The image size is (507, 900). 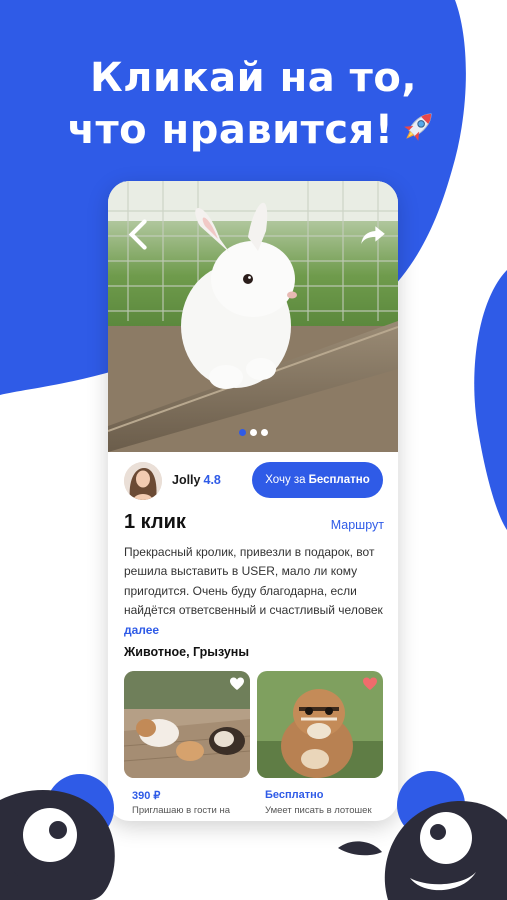 I want to click on seller-rating: 4.8, so click(x=212, y=480).